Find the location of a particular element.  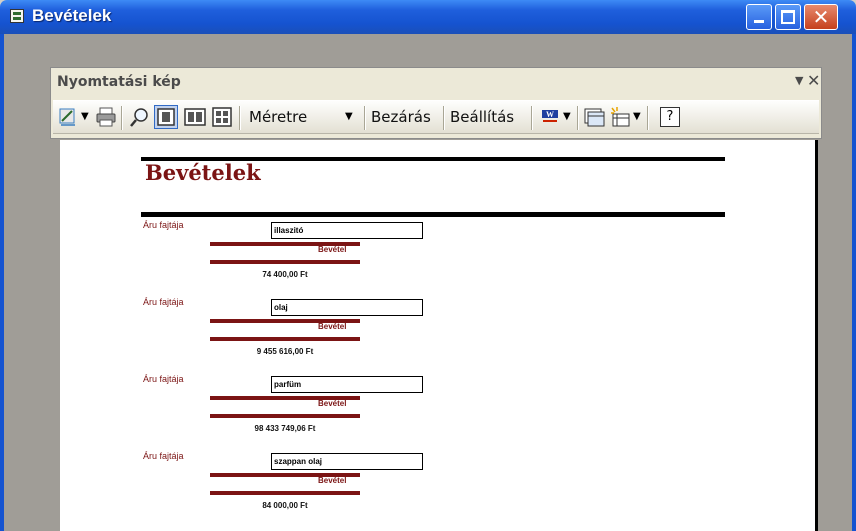

record-amount: 9 455 616,00 Ft is located at coordinates (285, 351).